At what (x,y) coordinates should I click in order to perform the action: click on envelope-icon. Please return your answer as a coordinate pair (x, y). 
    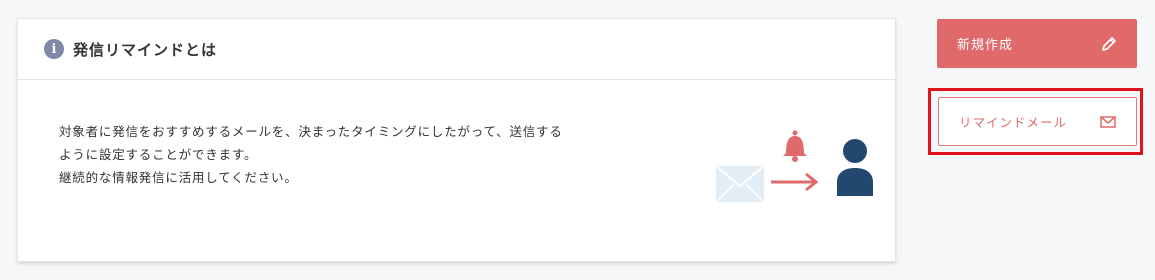
    Looking at the image, I should click on (740, 184).